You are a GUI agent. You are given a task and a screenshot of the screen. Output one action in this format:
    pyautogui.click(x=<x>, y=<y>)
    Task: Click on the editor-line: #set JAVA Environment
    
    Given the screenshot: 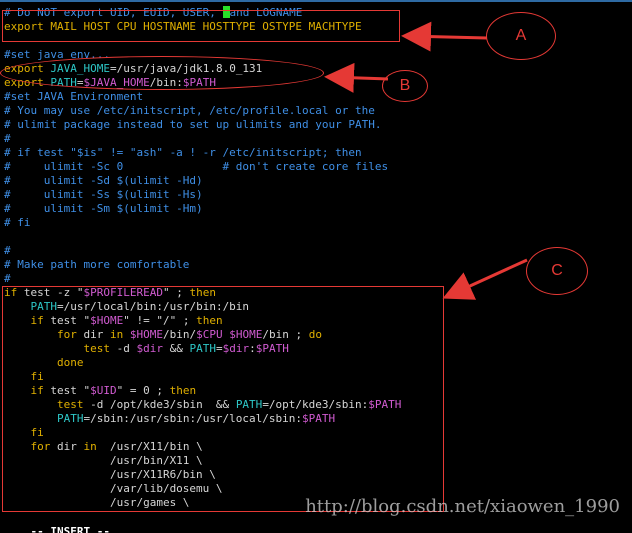 What is the action you would take?
    pyautogui.click(x=314, y=97)
    